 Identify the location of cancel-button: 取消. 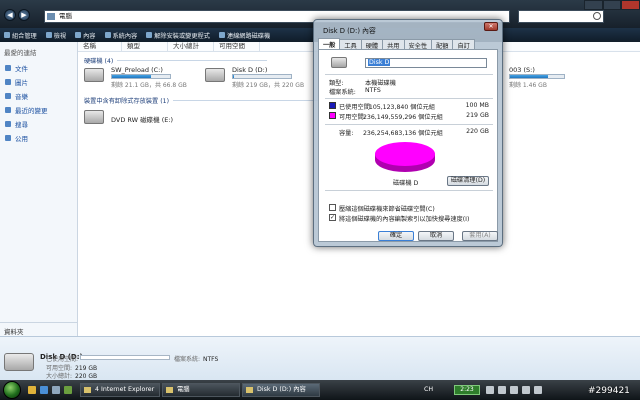
(436, 236).